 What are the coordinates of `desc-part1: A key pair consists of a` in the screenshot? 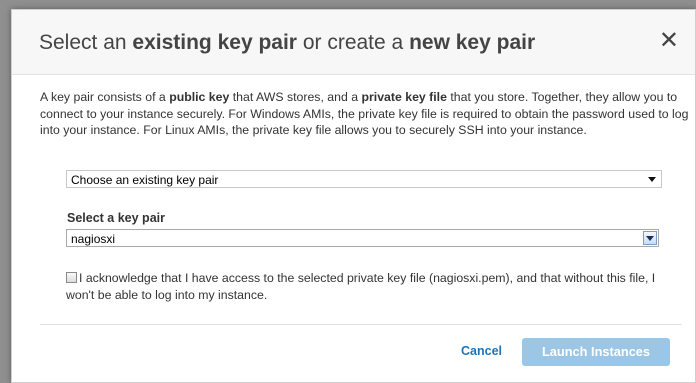 It's located at (103, 97).